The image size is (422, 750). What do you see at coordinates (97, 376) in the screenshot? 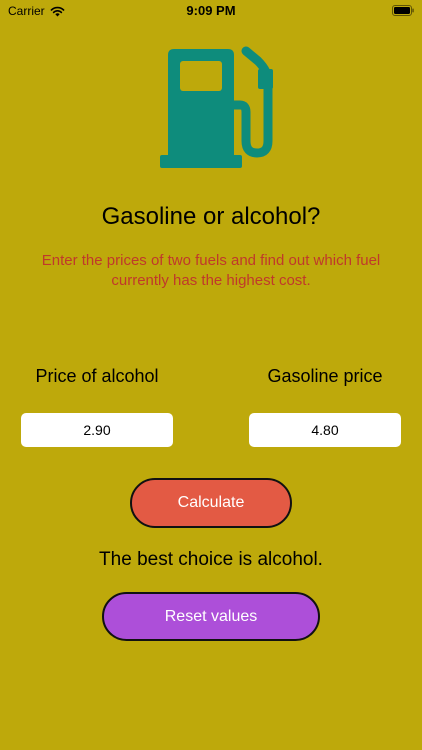
I see `alcohol-price-label: Price of alcohol` at bounding box center [97, 376].